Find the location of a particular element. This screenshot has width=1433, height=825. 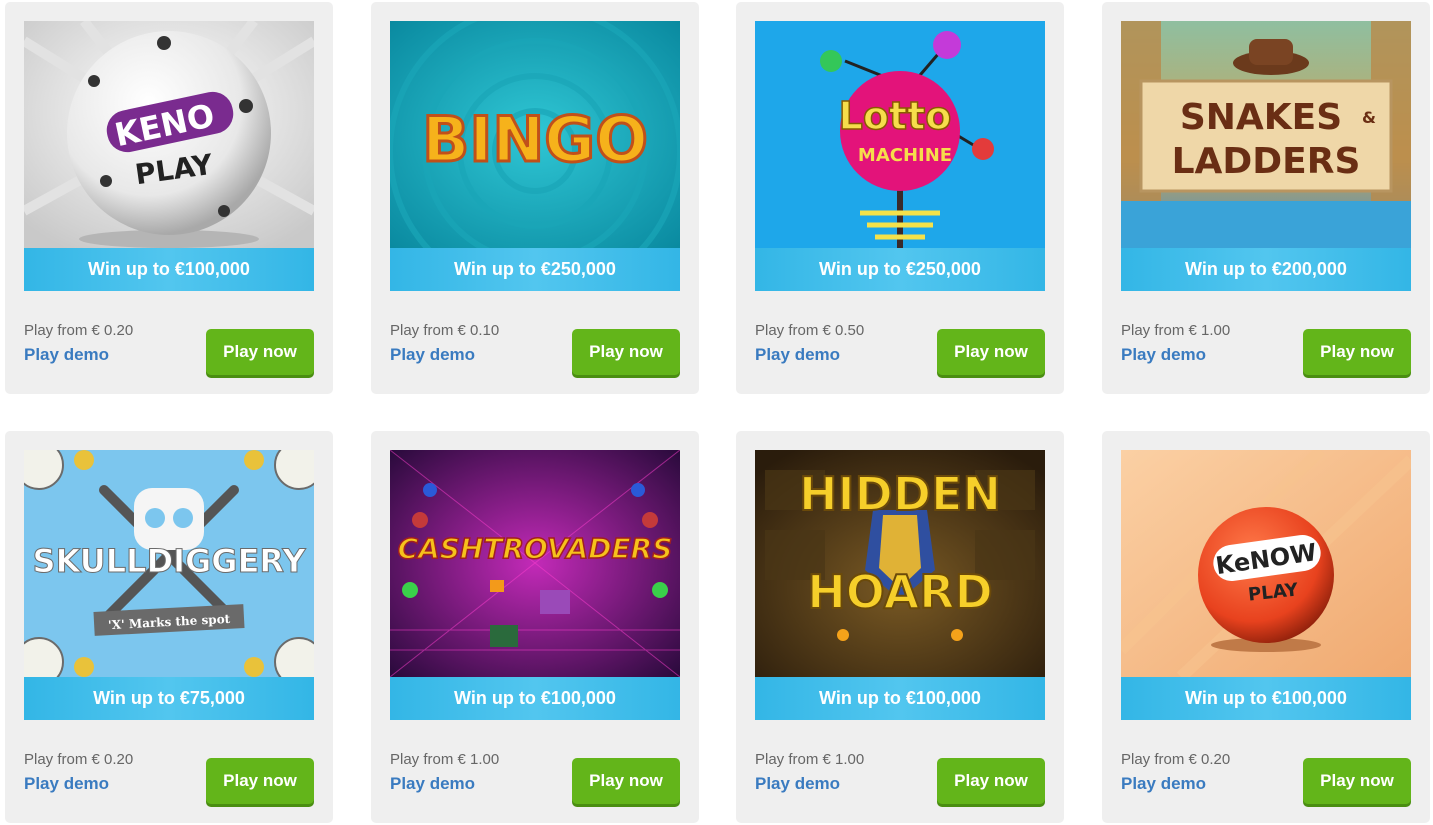

svg-text: HOARD is located at coordinates (900, 592).